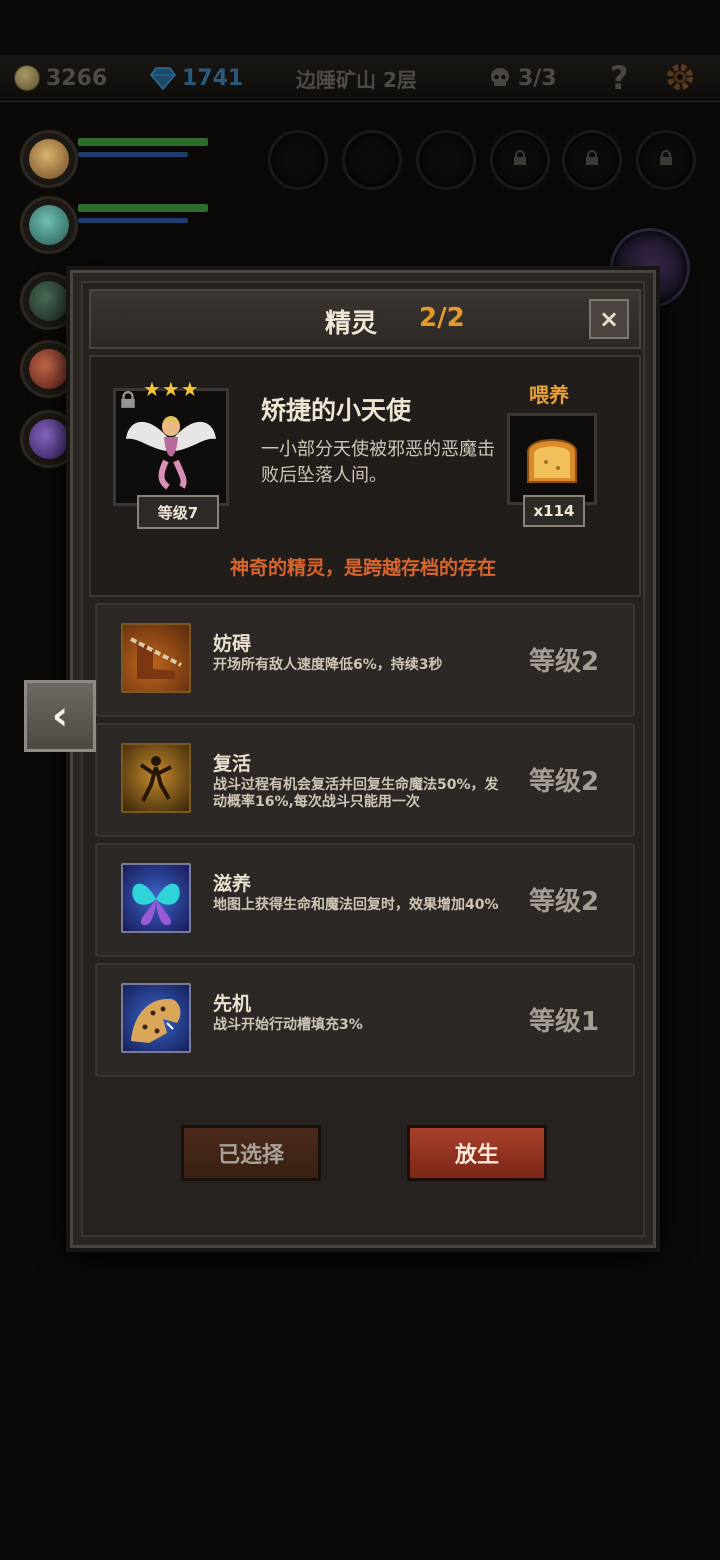 Image resolution: width=720 pixels, height=1560 pixels. I want to click on chevron-left-icon: ‹, so click(60, 716).